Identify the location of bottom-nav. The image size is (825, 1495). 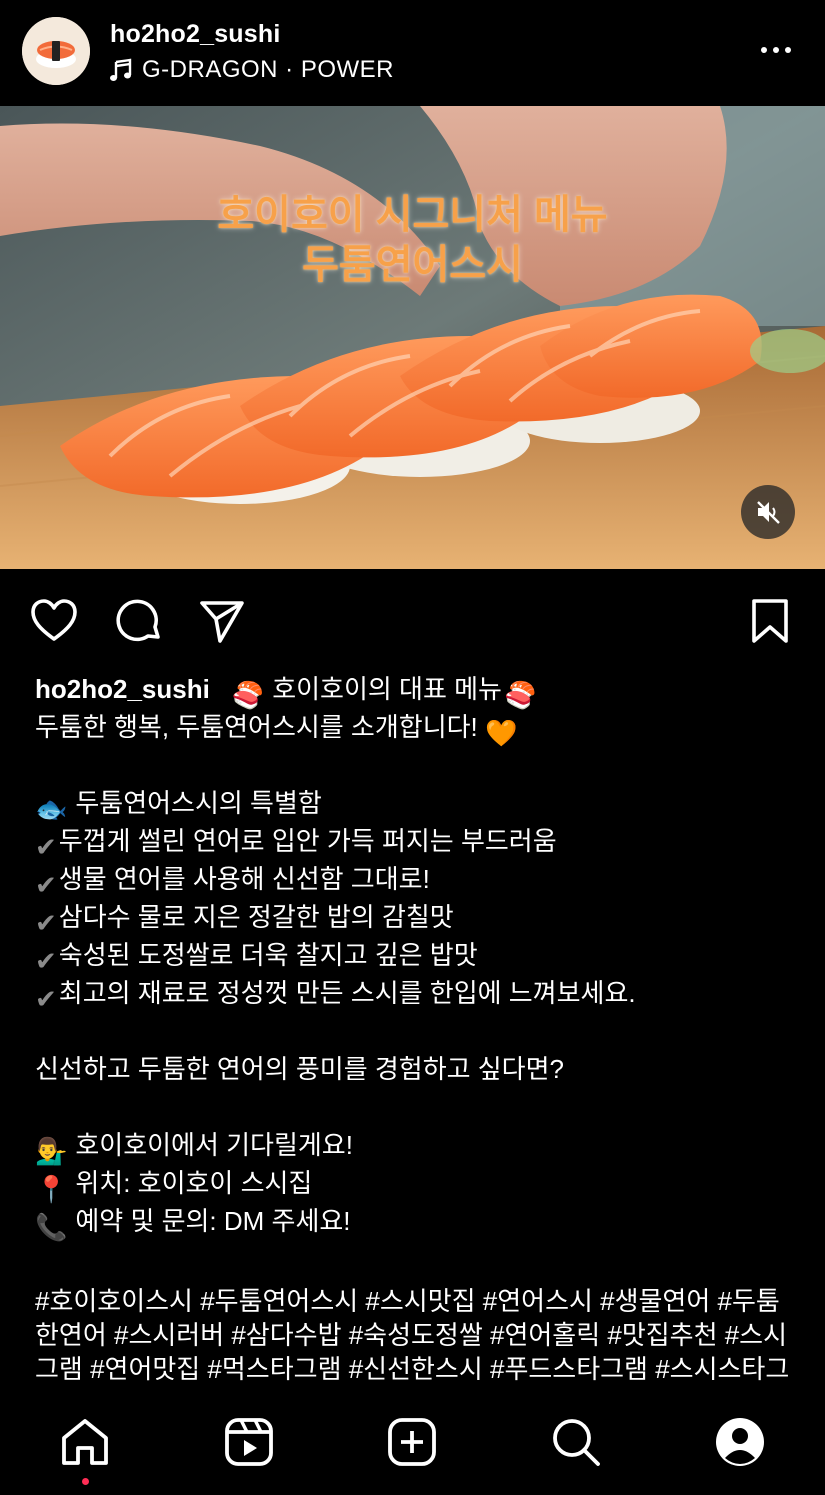
(412, 1442).